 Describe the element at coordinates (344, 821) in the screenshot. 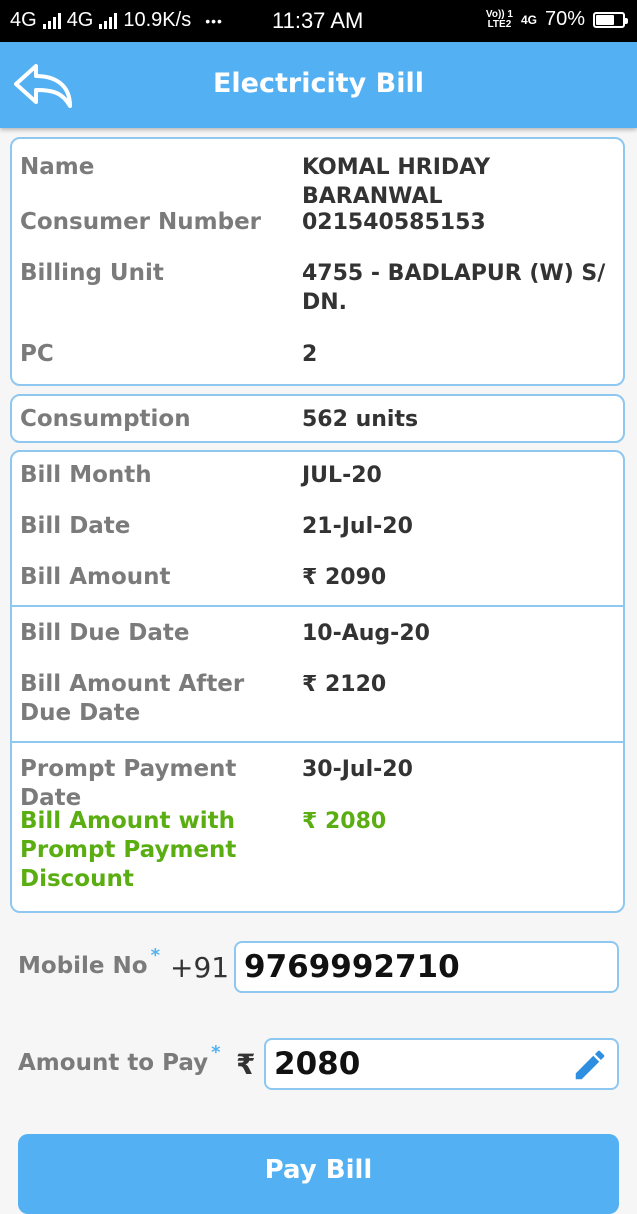

I see `discount-amount-value: ₹ 2080` at that location.